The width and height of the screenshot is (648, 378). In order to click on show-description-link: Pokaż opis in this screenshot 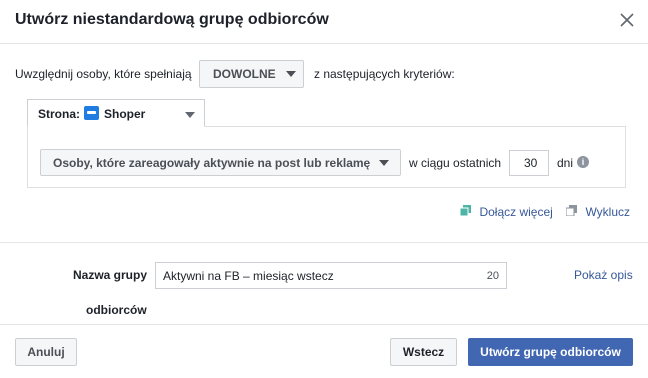, I will do `click(603, 275)`.